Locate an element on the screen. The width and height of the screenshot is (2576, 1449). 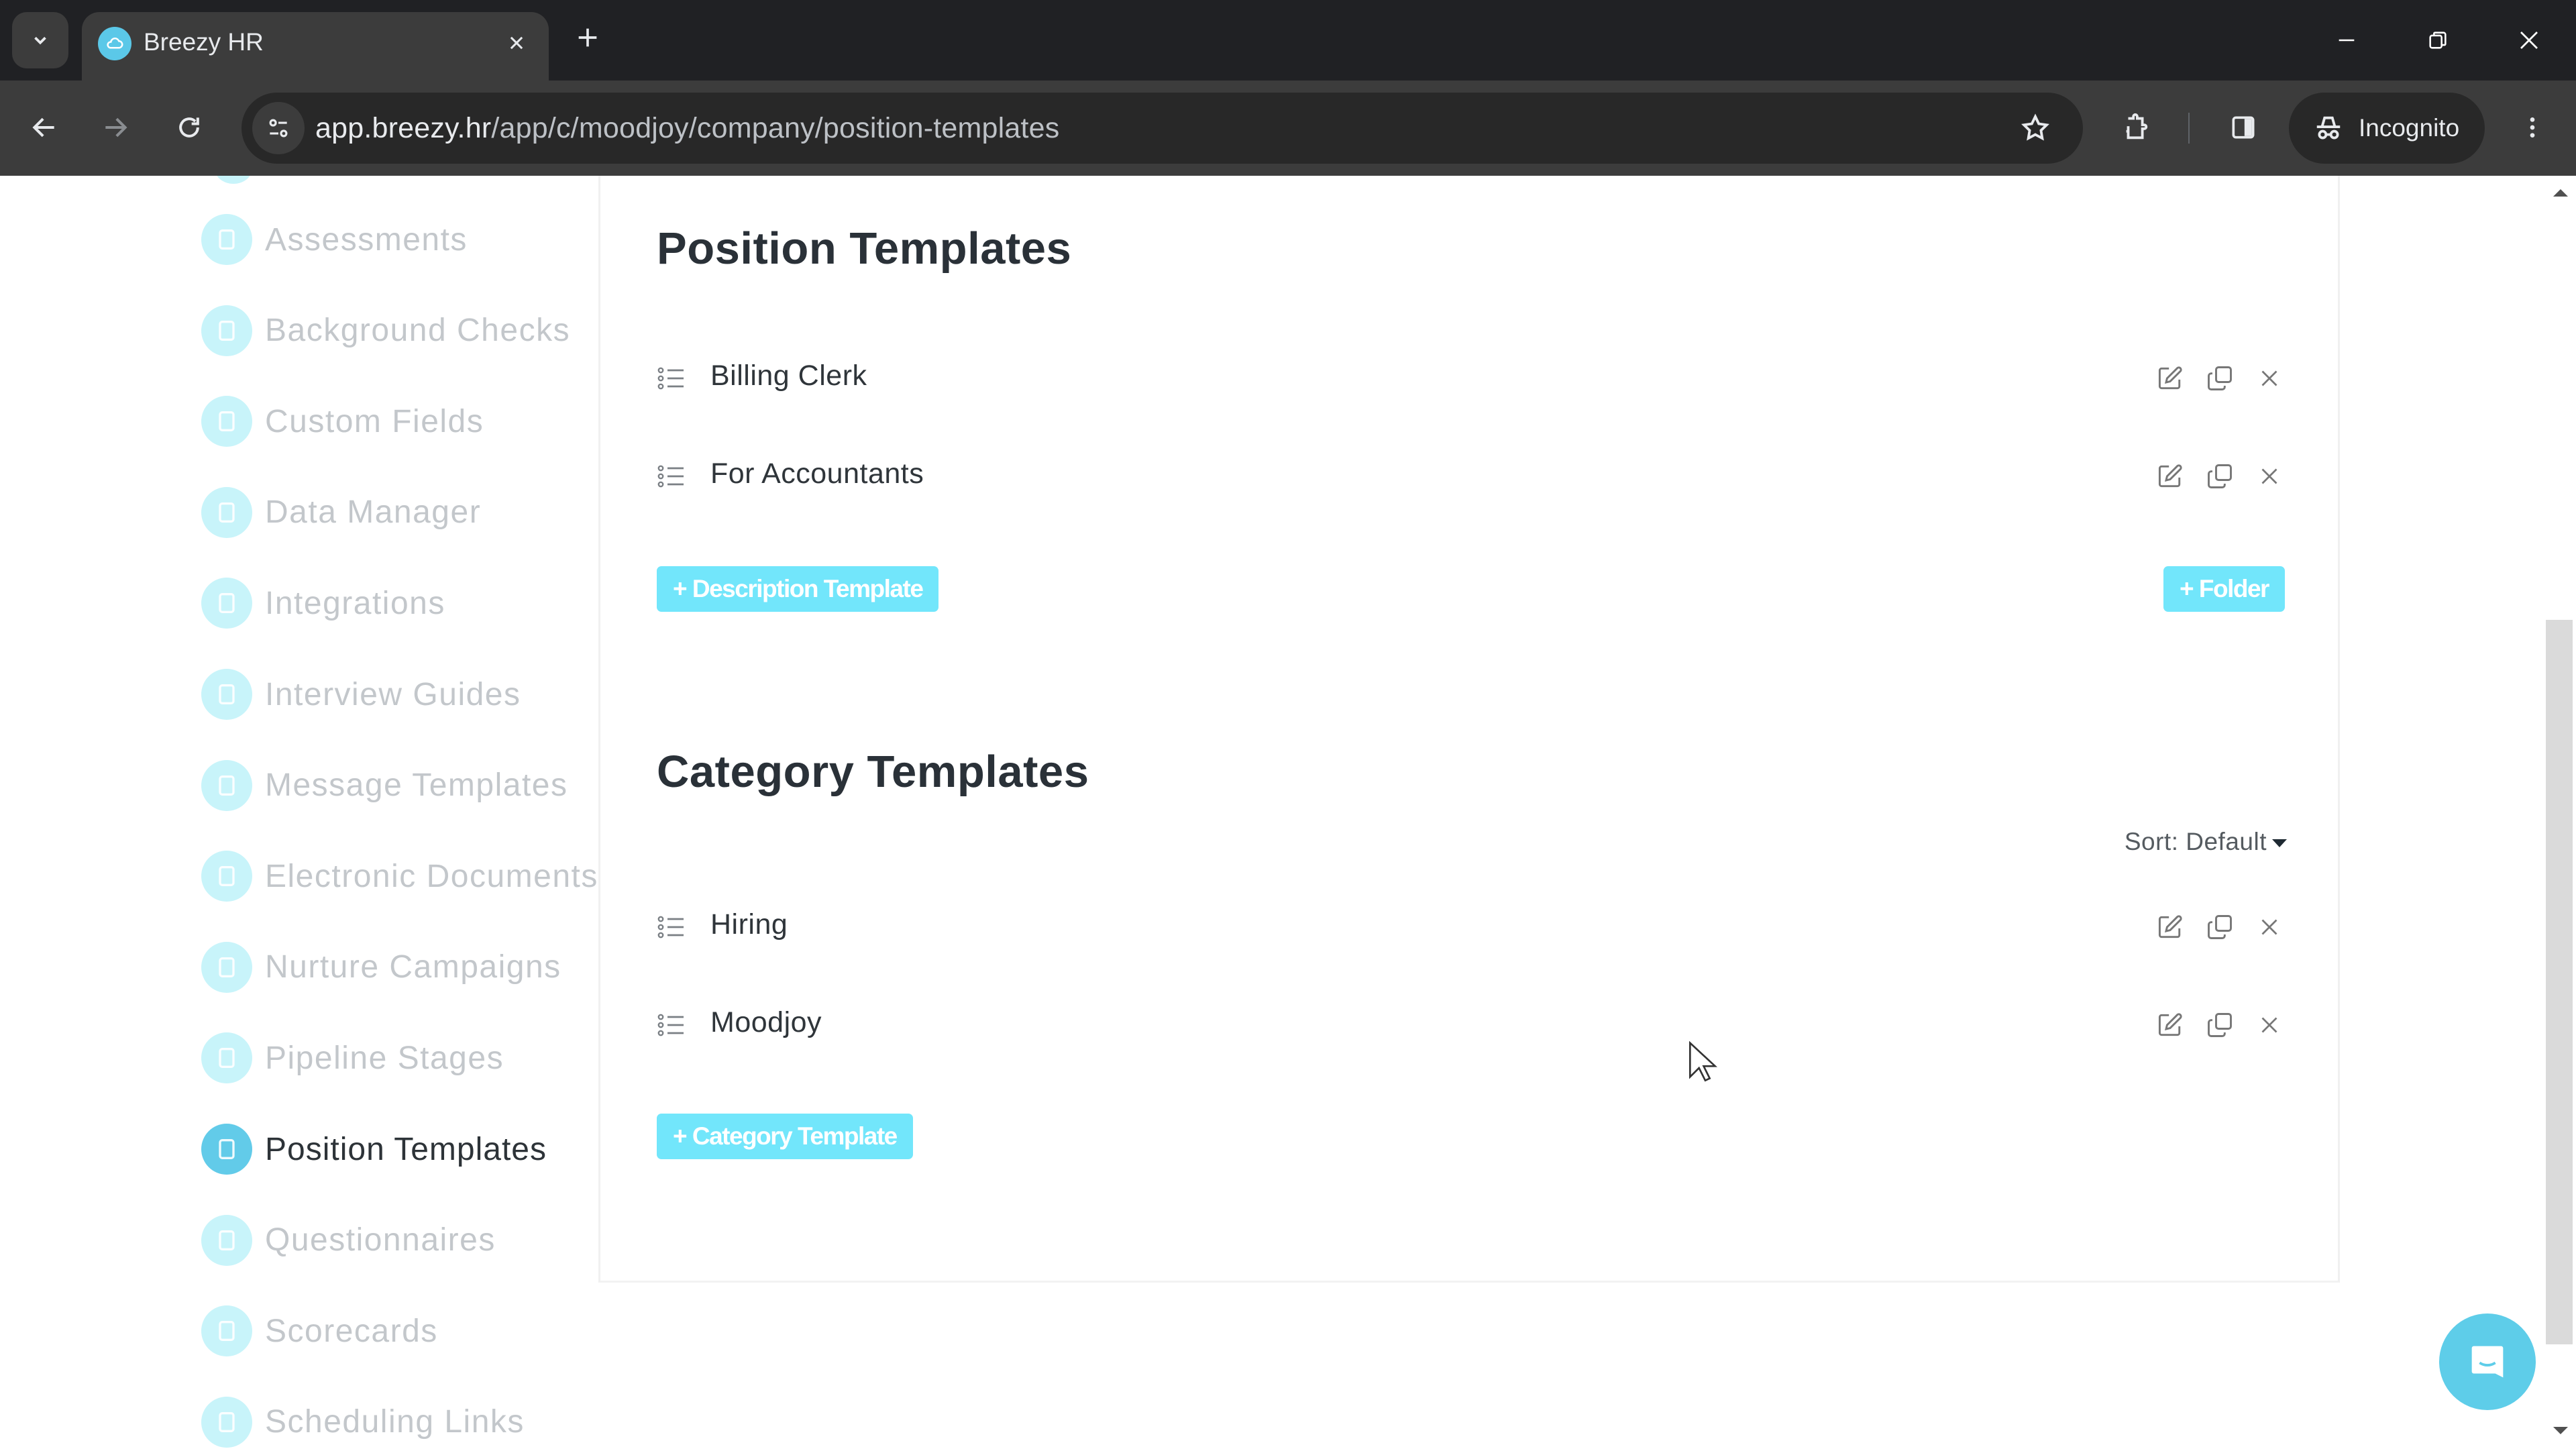
chevron-down-icon is located at coordinates (40, 40).